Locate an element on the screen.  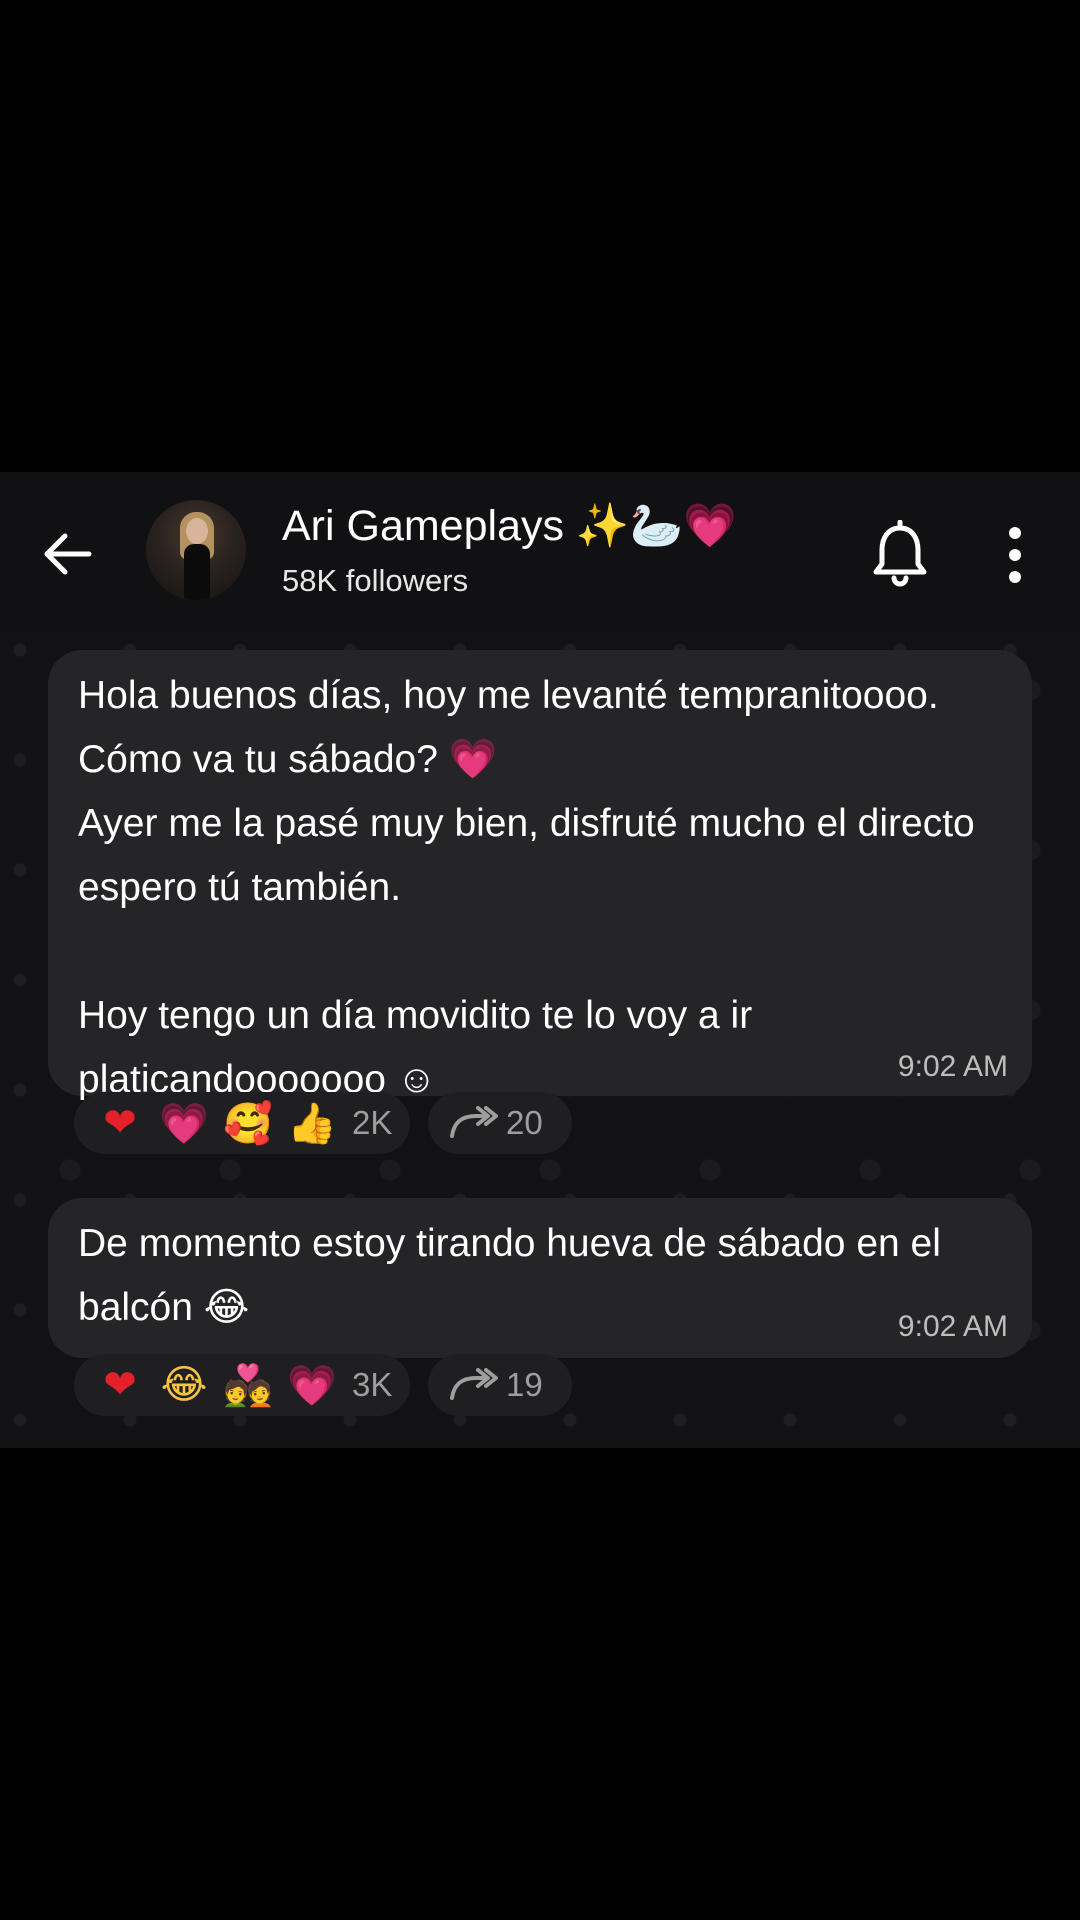
forward-button: 20 is located at coordinates (500, 1123).